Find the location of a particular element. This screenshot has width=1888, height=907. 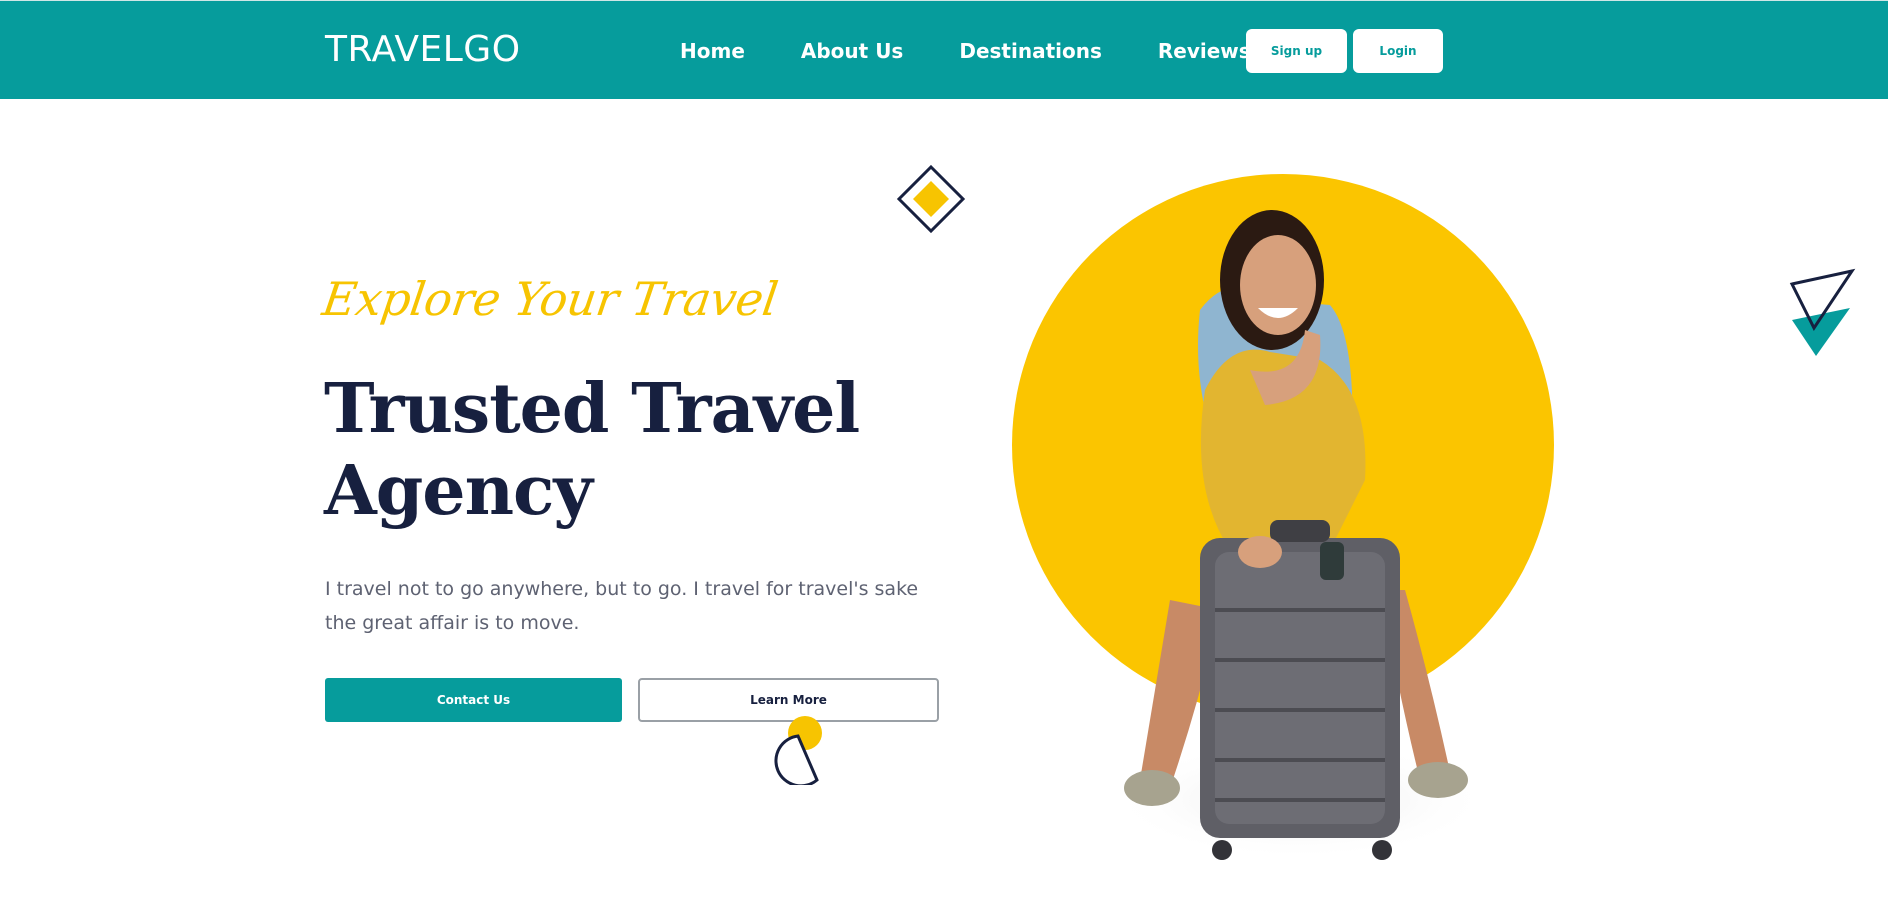

half-circle-shape-icon is located at coordinates (798, 750).